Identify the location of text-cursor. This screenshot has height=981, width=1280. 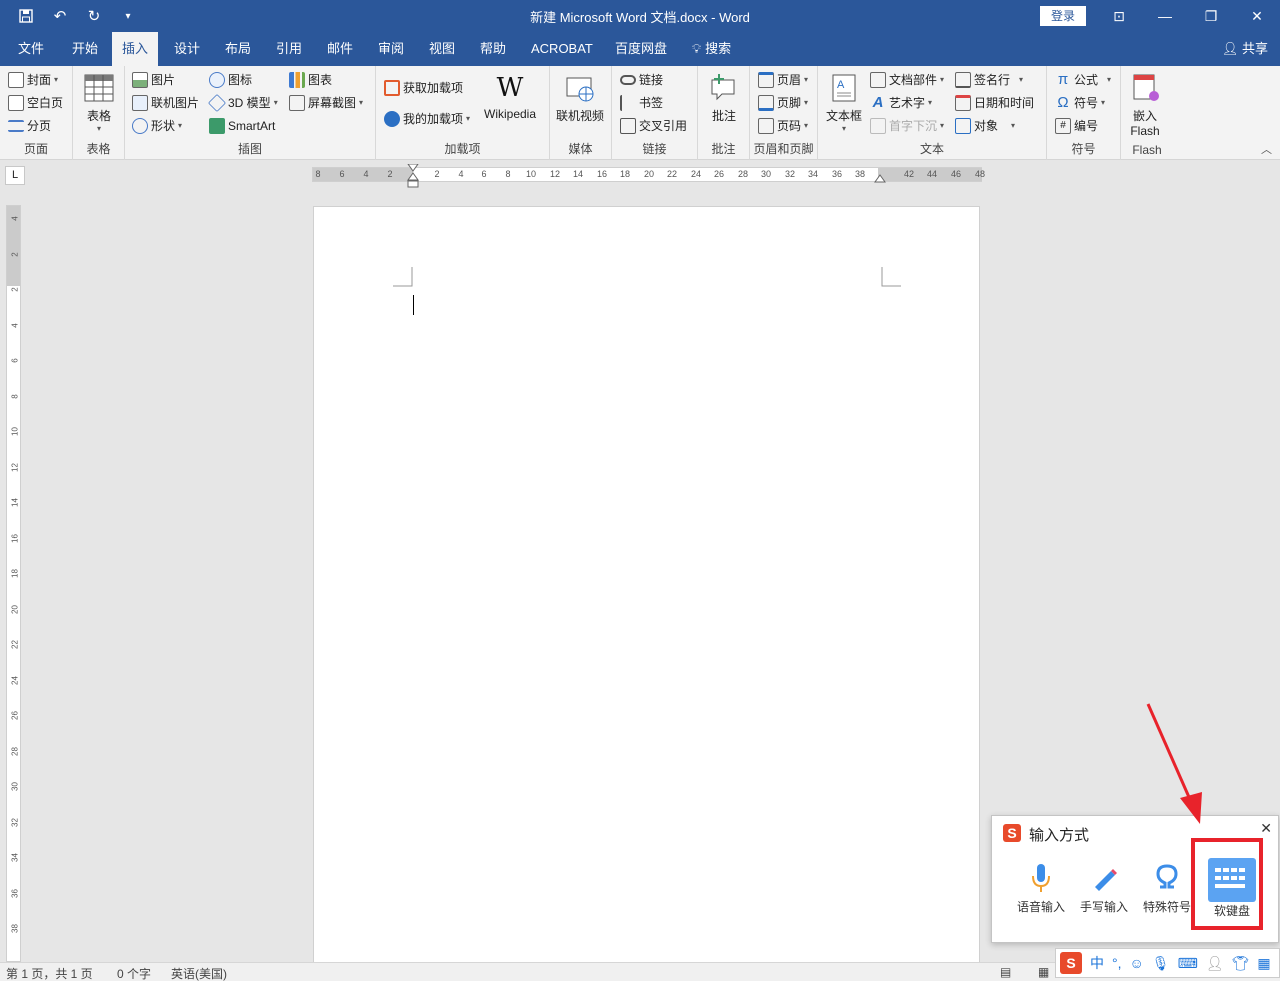
(413, 305).